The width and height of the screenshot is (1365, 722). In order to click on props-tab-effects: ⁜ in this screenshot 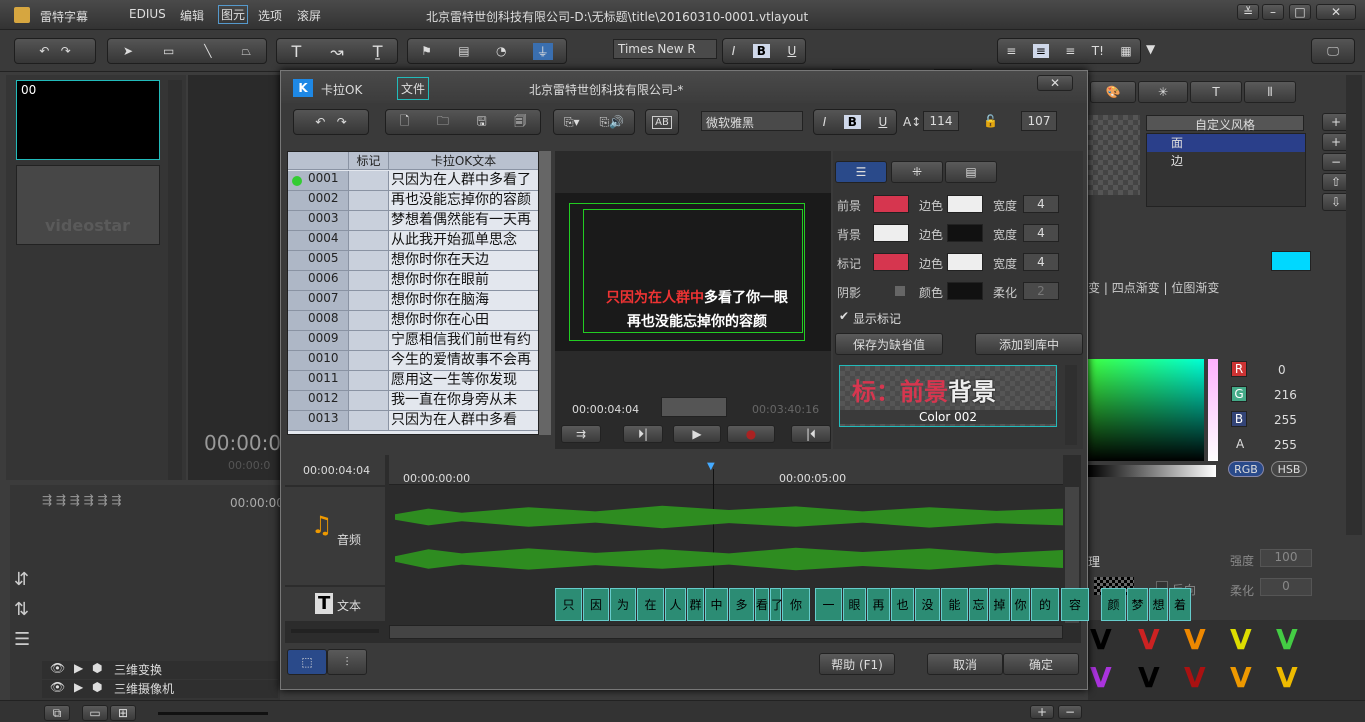, I will do `click(917, 172)`.